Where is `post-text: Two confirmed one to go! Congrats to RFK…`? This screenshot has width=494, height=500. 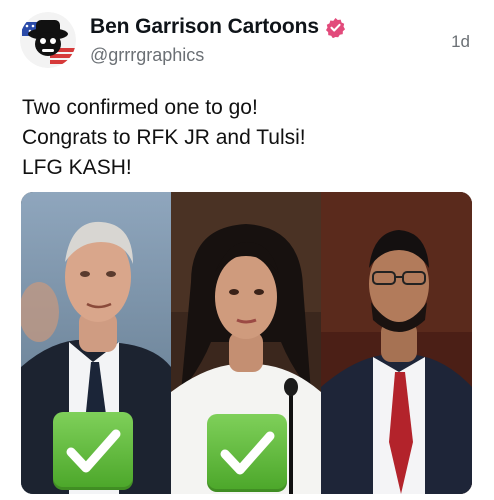 post-text: Two confirmed one to go! Congrats to RFK… is located at coordinates (164, 138).